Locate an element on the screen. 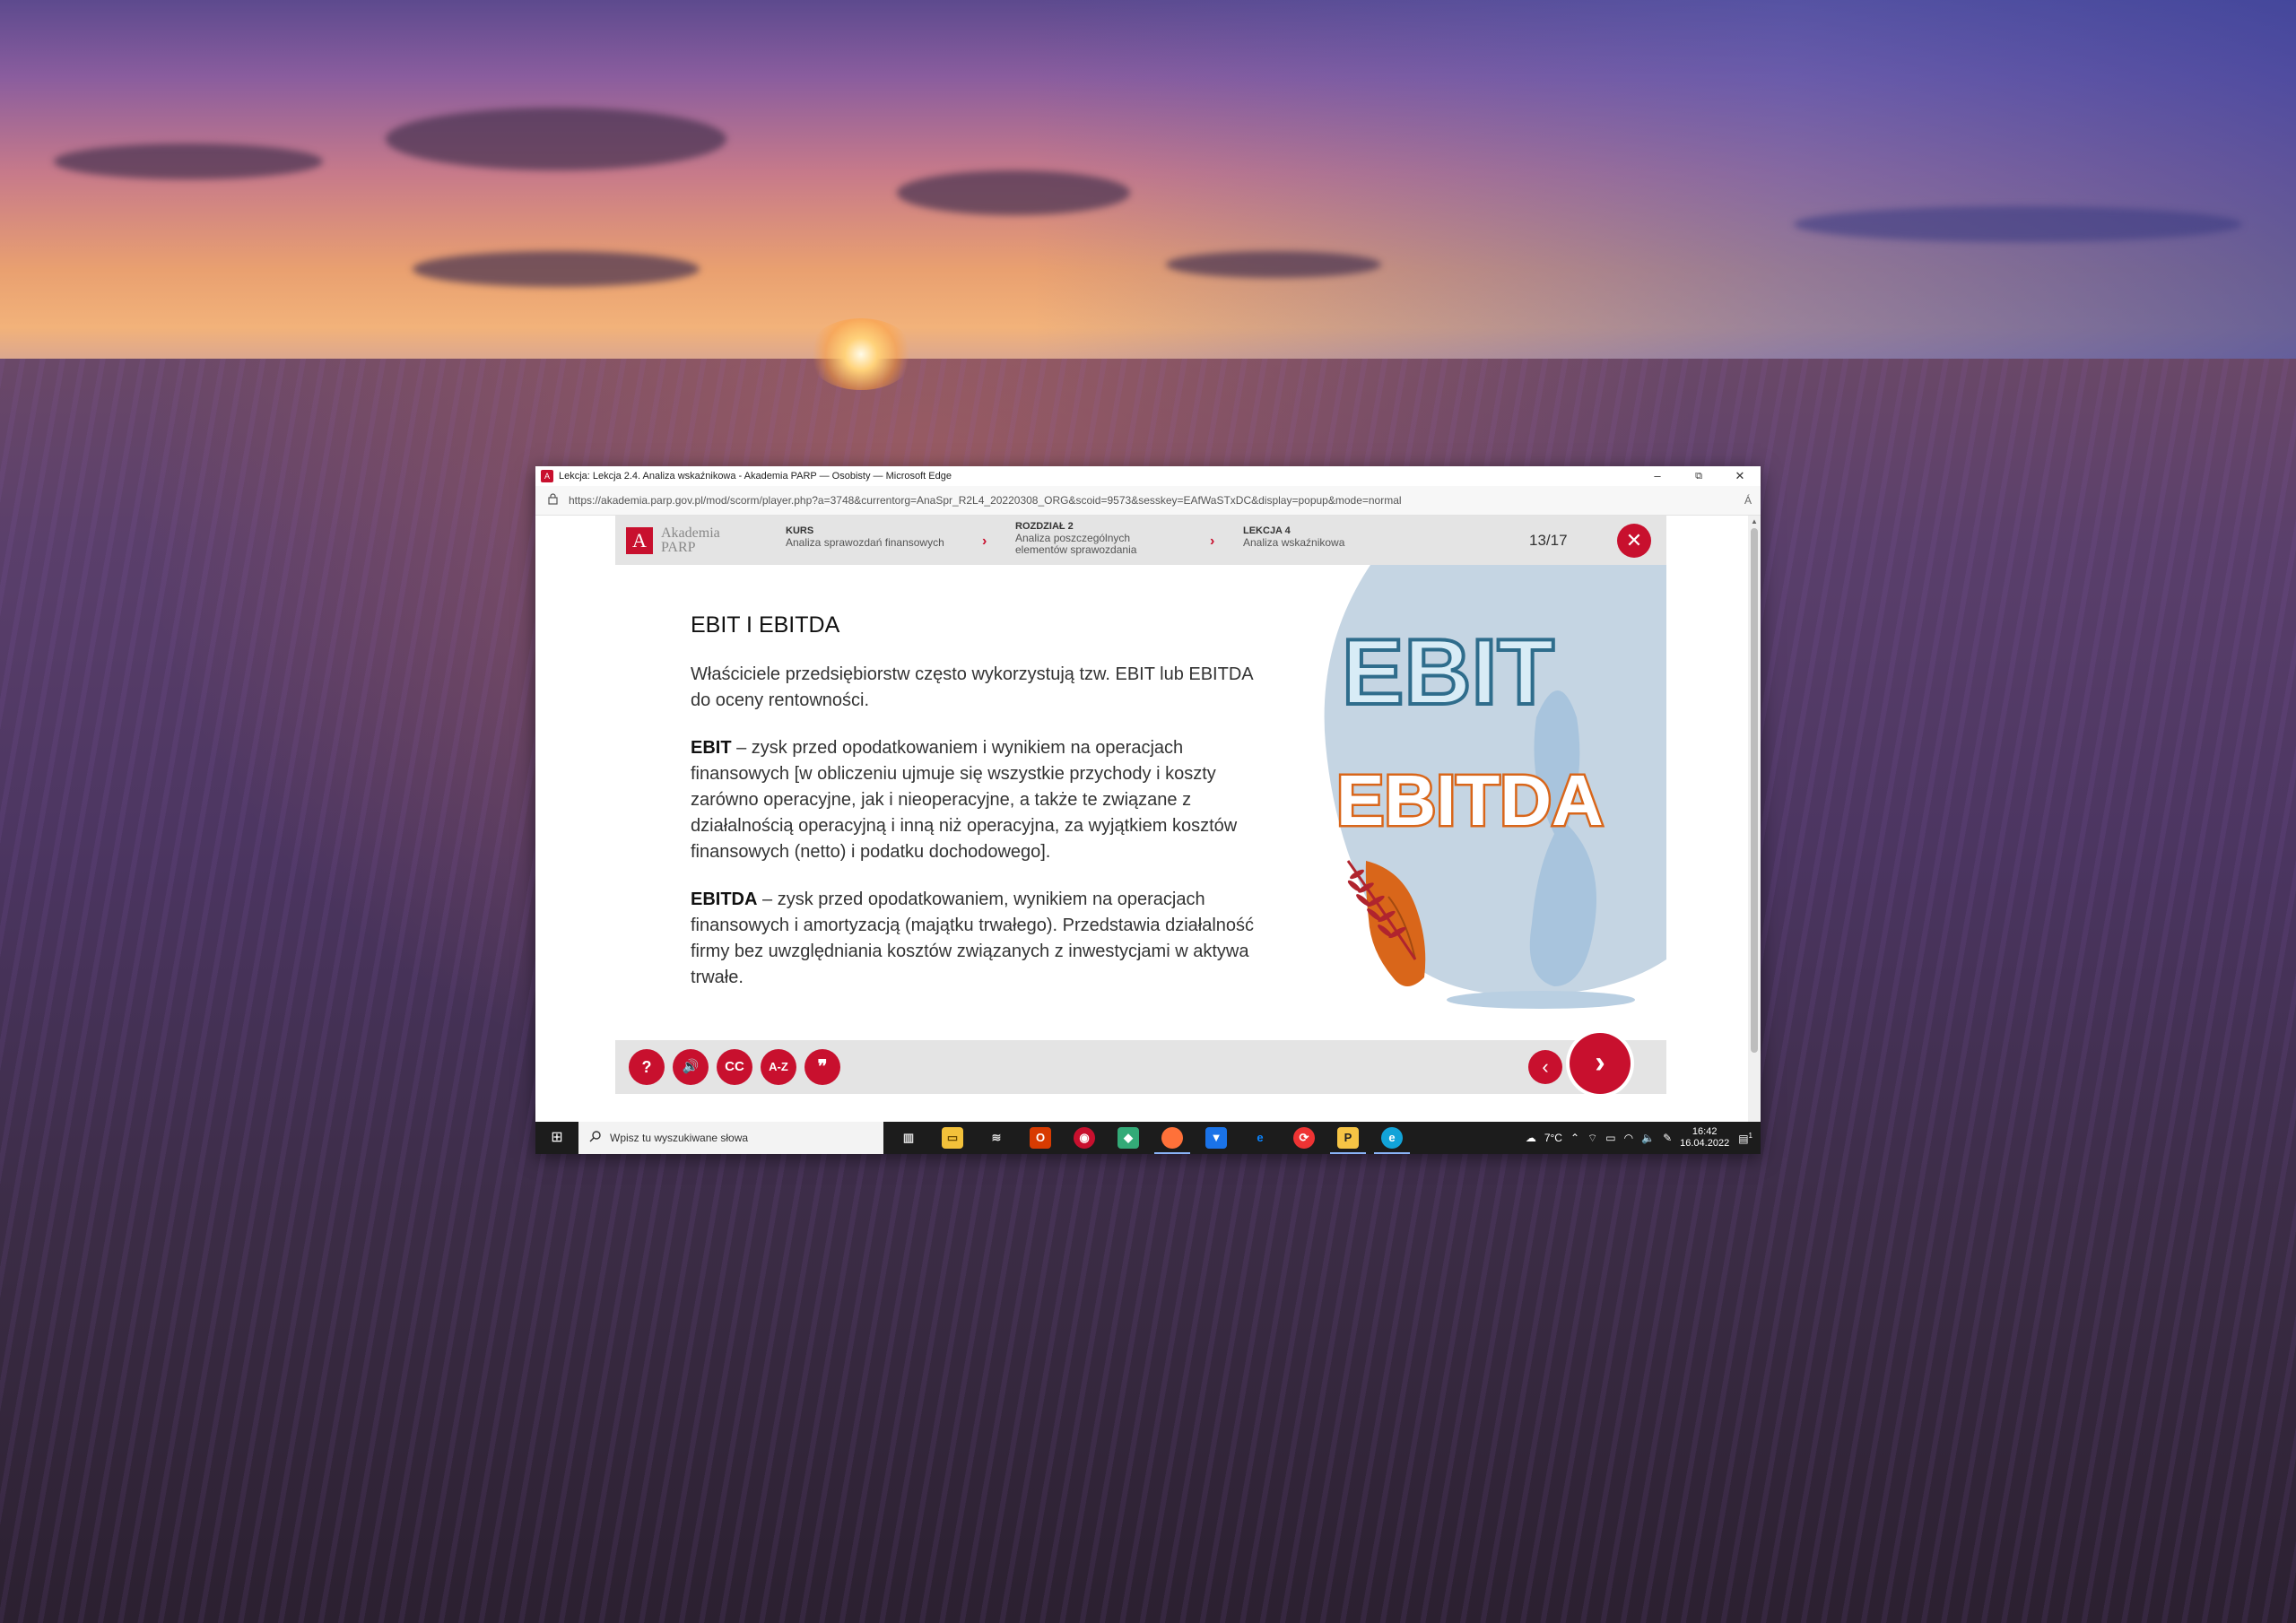 The height and width of the screenshot is (1623, 2296). captions-button: CC is located at coordinates (734, 1067).